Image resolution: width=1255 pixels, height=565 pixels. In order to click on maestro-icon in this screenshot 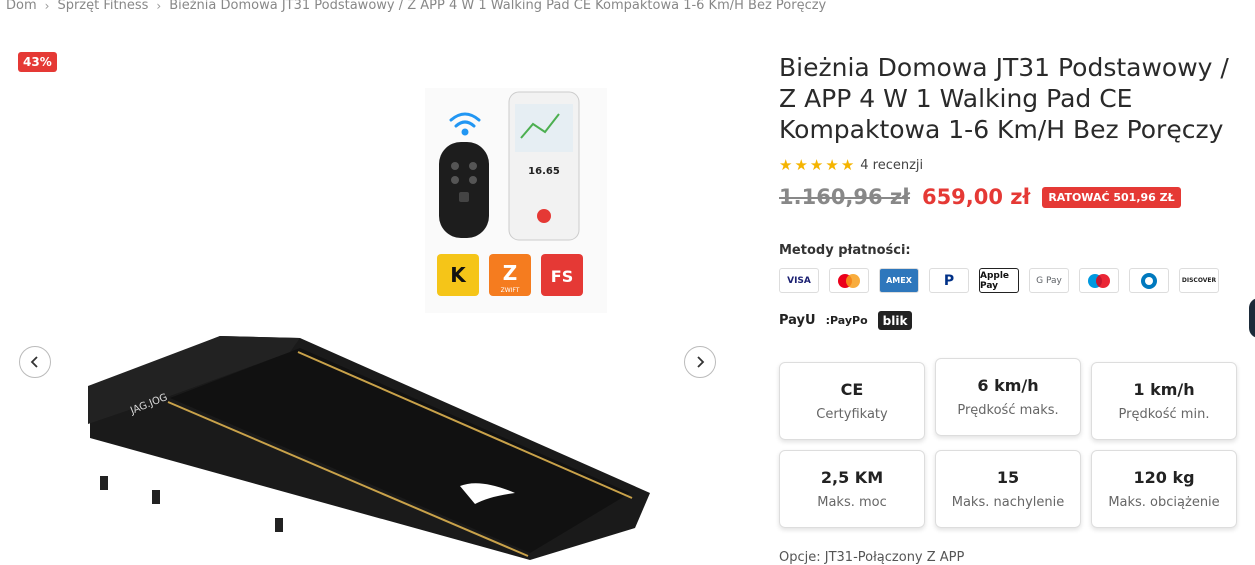, I will do `click(1099, 280)`.